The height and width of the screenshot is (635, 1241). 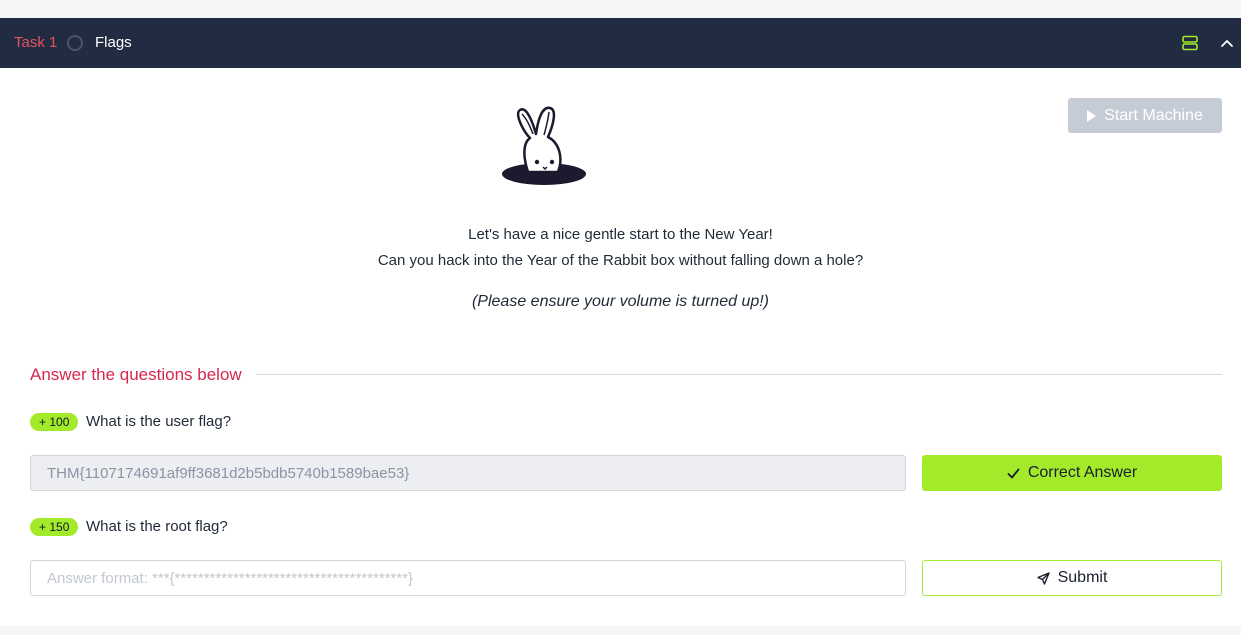 What do you see at coordinates (468, 473) in the screenshot?
I see `answer-input-q1` at bounding box center [468, 473].